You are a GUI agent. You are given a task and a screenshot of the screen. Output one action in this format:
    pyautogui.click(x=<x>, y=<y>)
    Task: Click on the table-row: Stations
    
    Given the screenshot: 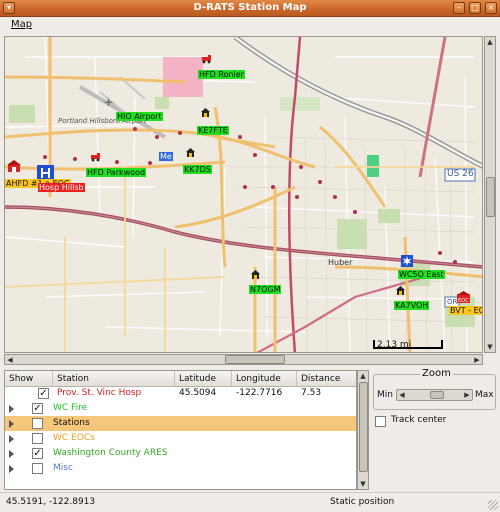 What is the action you would take?
    pyautogui.click(x=180, y=423)
    